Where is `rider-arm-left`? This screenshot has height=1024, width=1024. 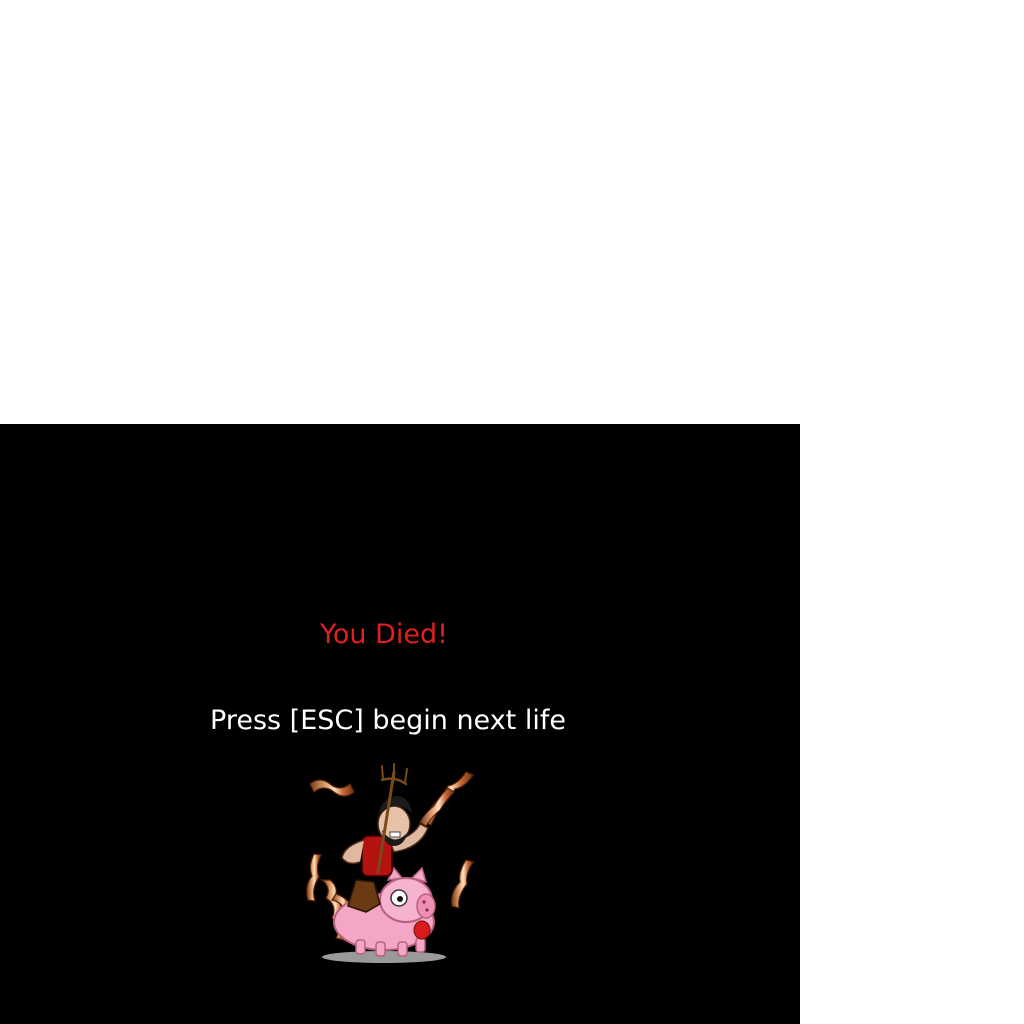 rider-arm-left is located at coordinates (353, 852).